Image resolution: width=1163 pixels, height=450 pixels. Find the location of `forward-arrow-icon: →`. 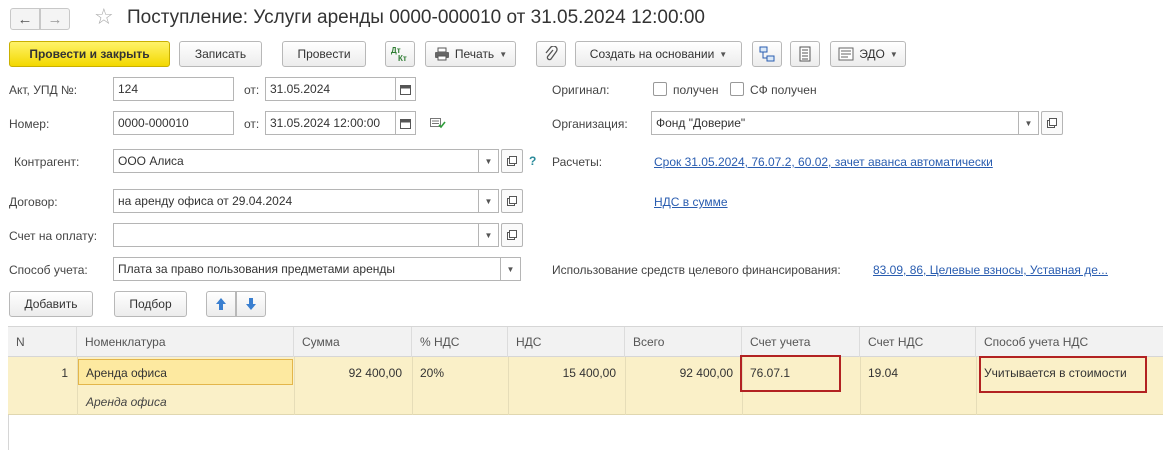

forward-arrow-icon: → is located at coordinates (55, 19).